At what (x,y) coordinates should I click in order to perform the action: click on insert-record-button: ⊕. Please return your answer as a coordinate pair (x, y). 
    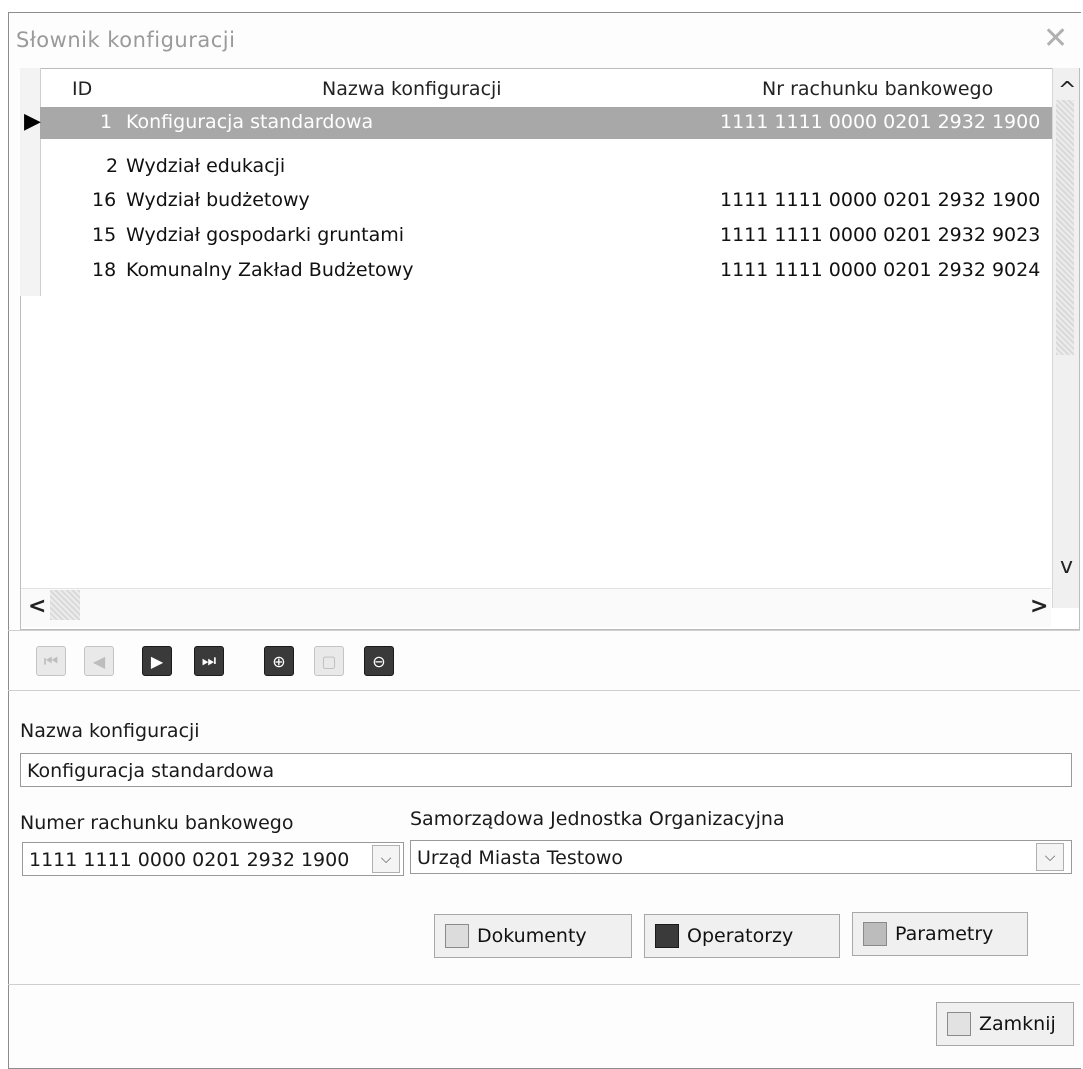
    Looking at the image, I should click on (279, 661).